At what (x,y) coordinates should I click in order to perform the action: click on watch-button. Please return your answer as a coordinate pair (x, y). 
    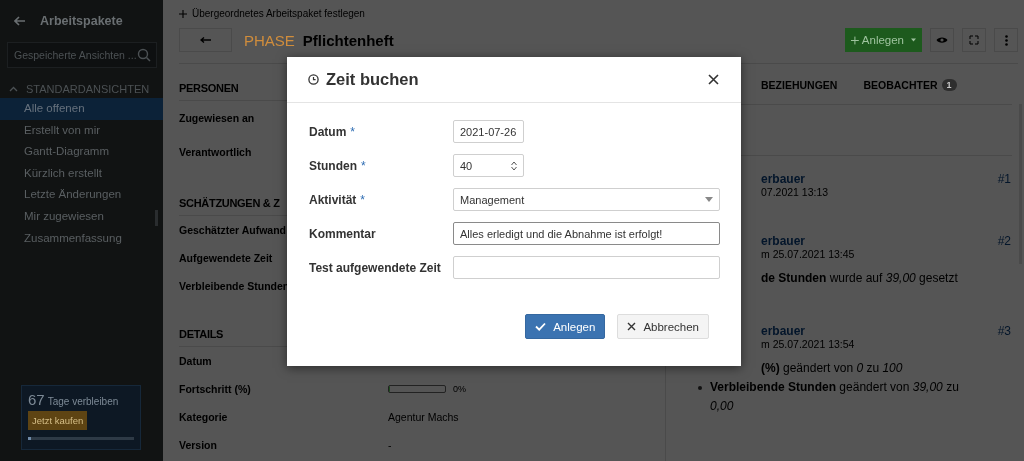
    Looking at the image, I should click on (942, 40).